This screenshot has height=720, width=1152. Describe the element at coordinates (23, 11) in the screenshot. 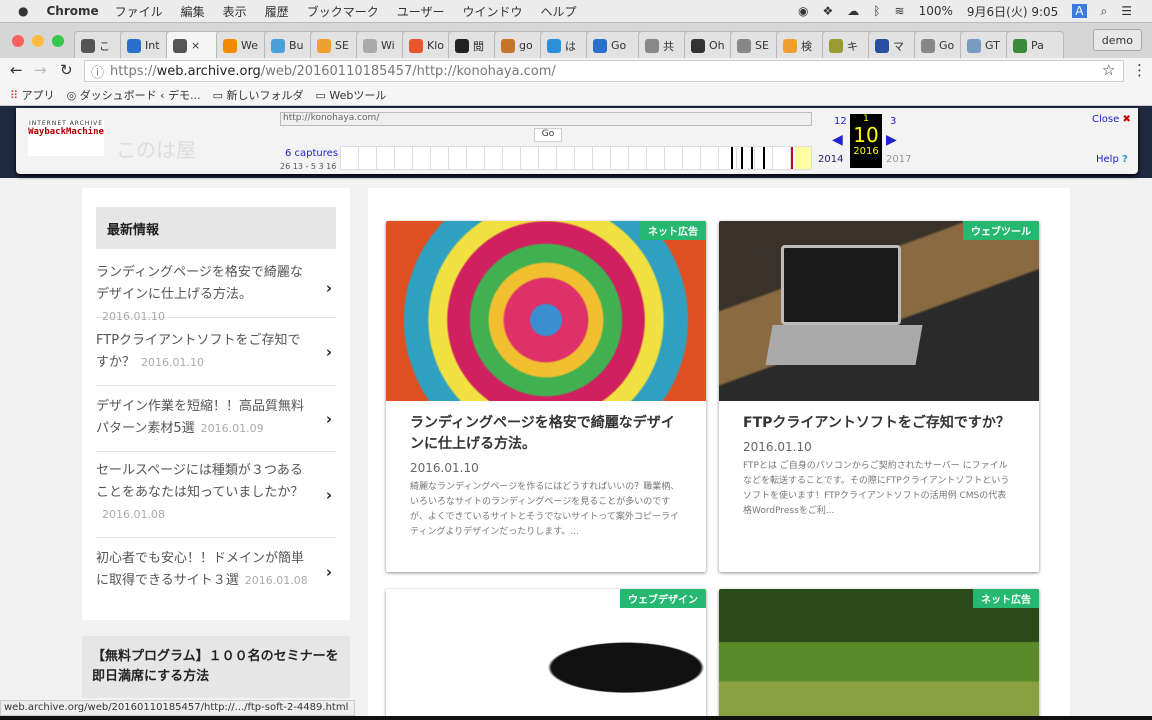

I see `apple-icon: ●` at that location.